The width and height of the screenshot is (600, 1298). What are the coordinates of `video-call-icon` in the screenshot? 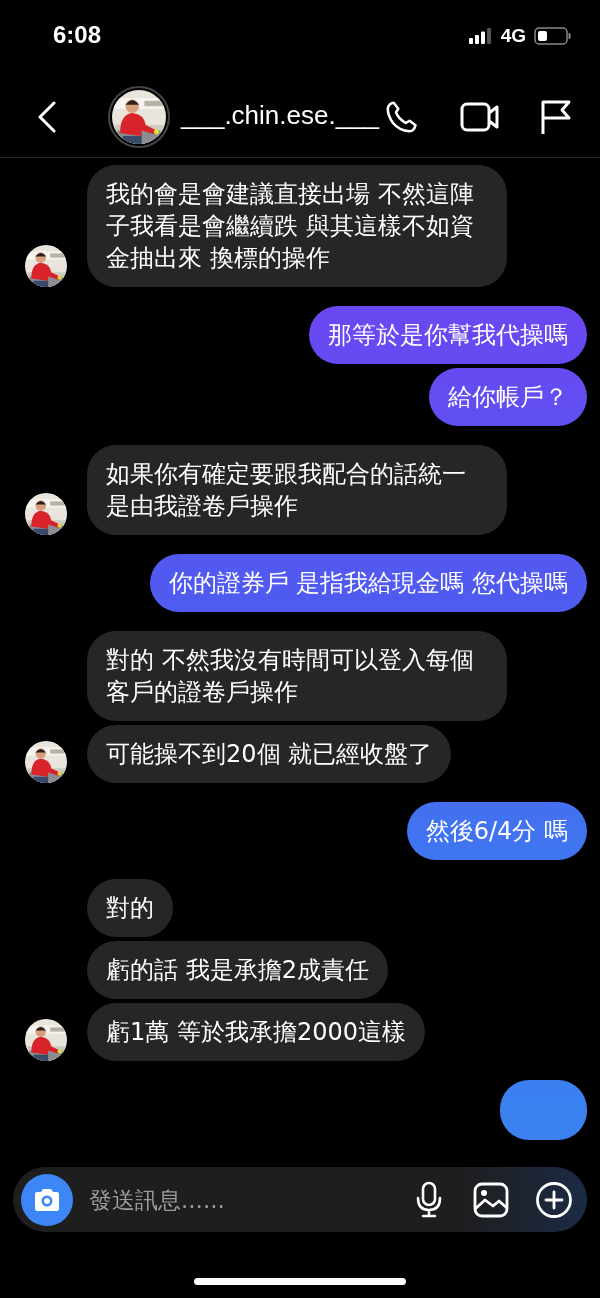 It's located at (480, 116).